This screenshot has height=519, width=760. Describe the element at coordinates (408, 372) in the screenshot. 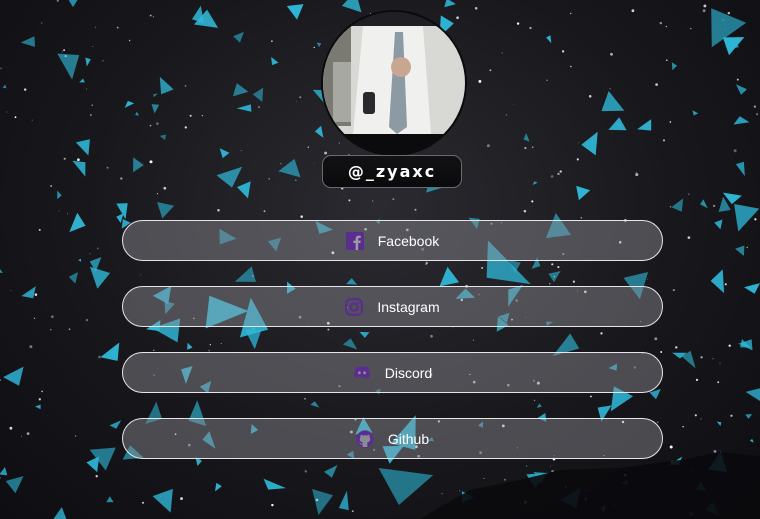

I see `discord-link-label: Discord` at that location.